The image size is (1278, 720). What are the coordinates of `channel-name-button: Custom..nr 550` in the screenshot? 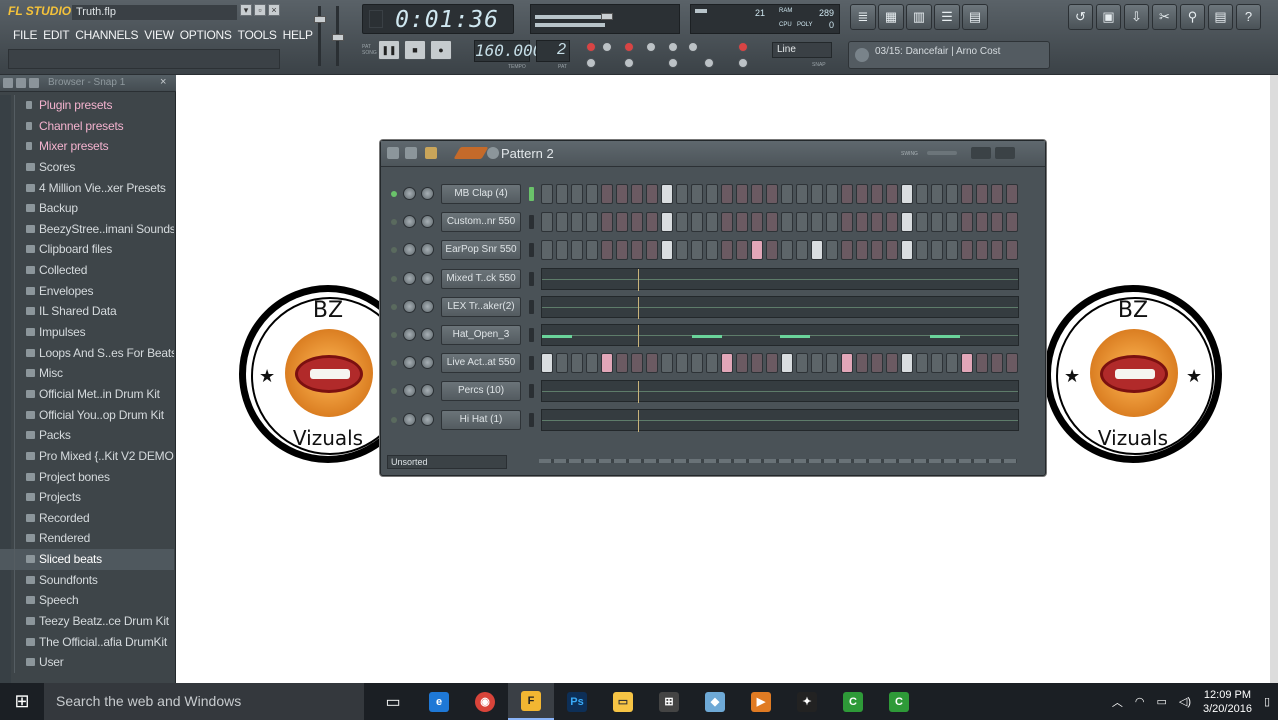 It's located at (481, 222).